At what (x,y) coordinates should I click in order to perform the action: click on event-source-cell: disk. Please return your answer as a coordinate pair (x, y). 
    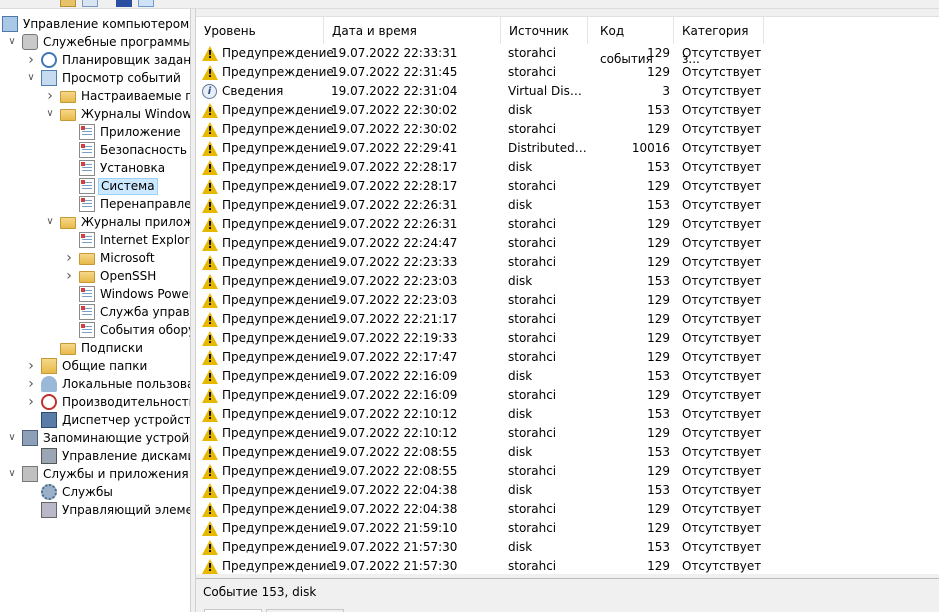
    Looking at the image, I should click on (520, 376).